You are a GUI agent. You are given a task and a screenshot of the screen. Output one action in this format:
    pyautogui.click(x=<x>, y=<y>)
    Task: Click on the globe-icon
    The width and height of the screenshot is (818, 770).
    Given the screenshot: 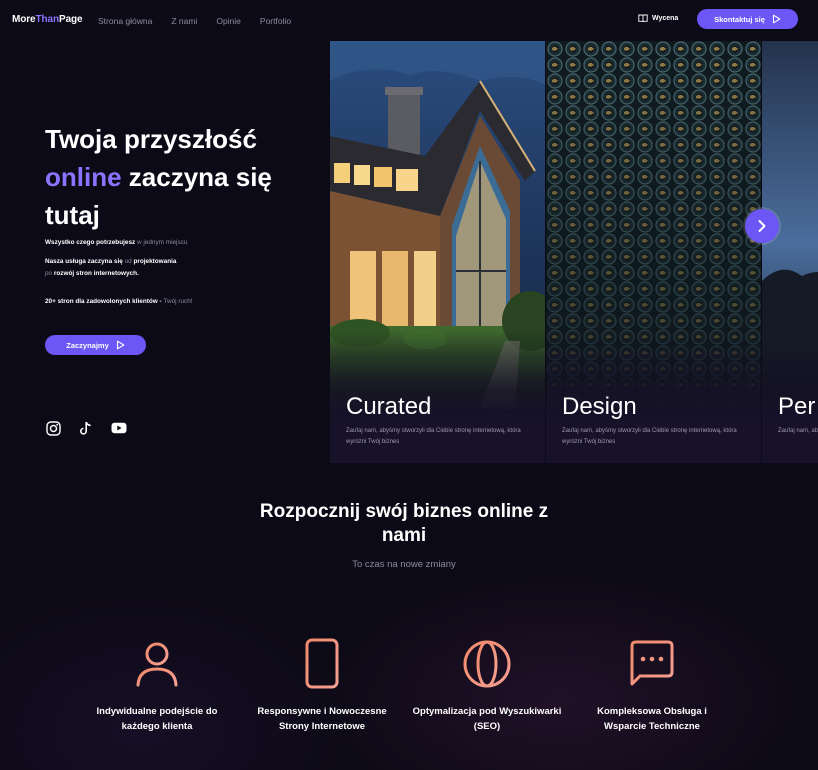 What is the action you would take?
    pyautogui.click(x=487, y=664)
    